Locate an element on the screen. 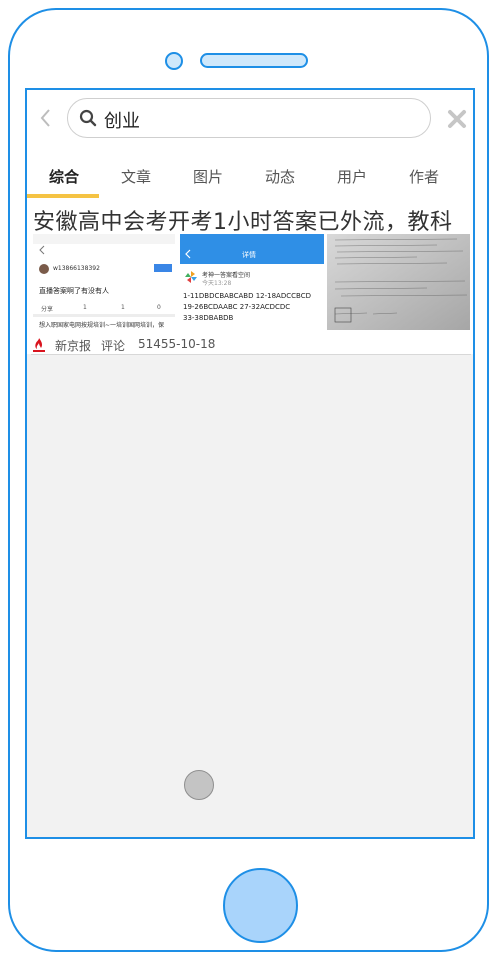 The image size is (500, 964). exam-paper-photo is located at coordinates (398, 282).